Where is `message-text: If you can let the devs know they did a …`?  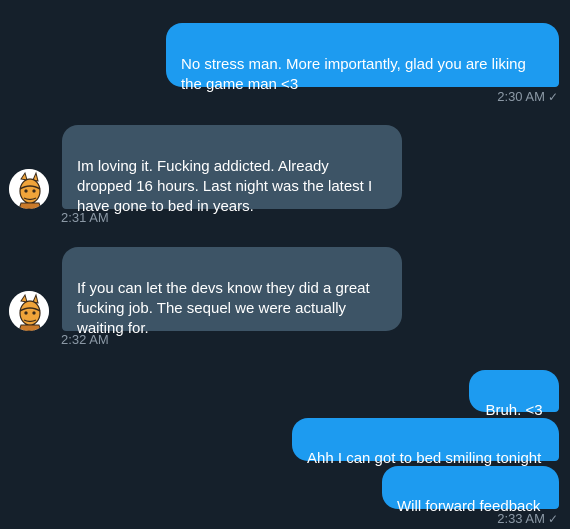
message-text: If you can let the devs know they did a … is located at coordinates (223, 308).